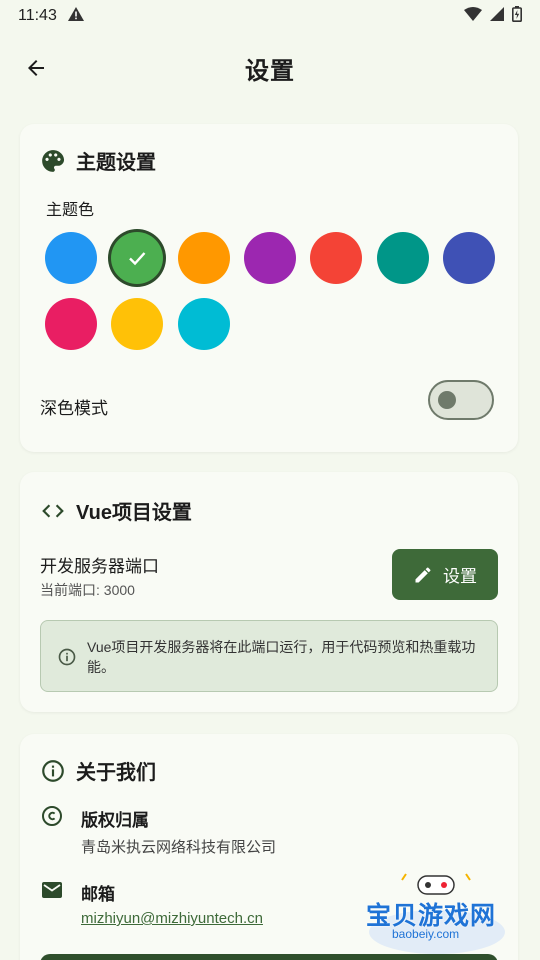 Image resolution: width=540 pixels, height=960 pixels. Describe the element at coordinates (461, 400) in the screenshot. I see `dark-mode-switch` at that location.